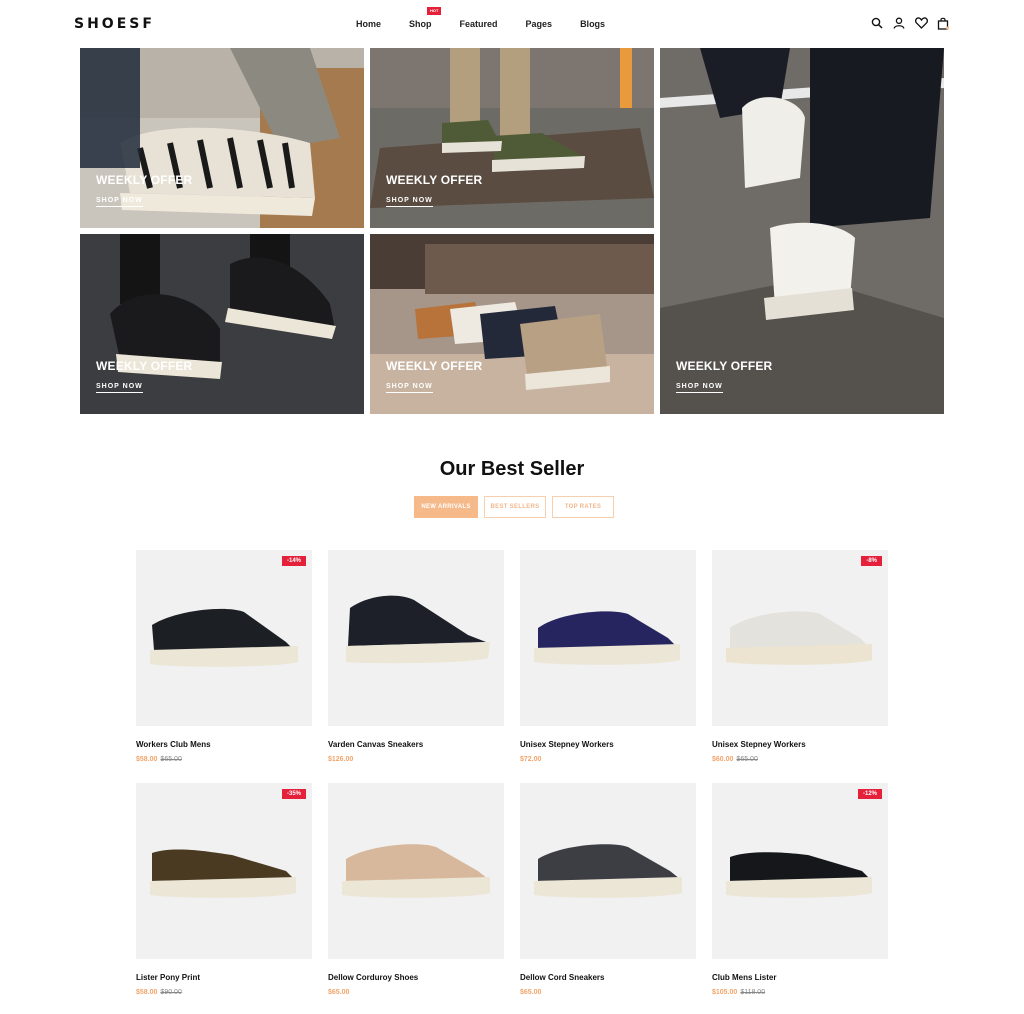 This screenshot has width=1024, height=1014. Describe the element at coordinates (512, 469) in the screenshot. I see `section-title: Our Best Seller` at that location.